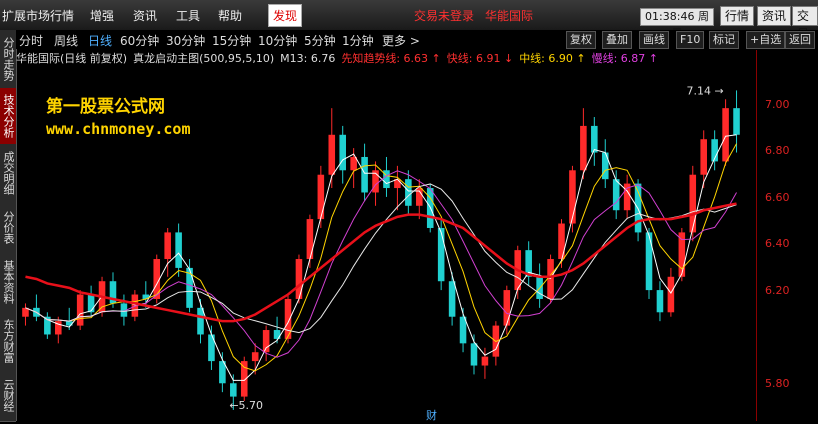 This screenshot has width=818, height=424. What do you see at coordinates (8, 116) in the screenshot?
I see `tab-technical: 技术分析` at bounding box center [8, 116].